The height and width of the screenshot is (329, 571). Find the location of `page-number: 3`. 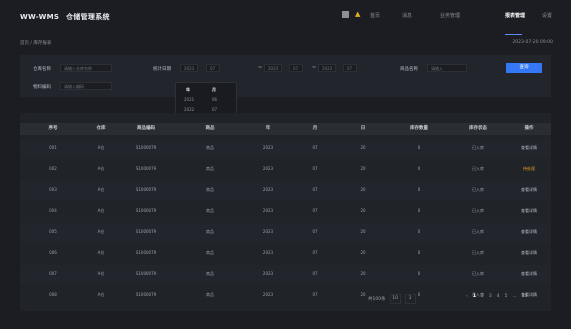

page-number: 3 is located at coordinates (490, 296).